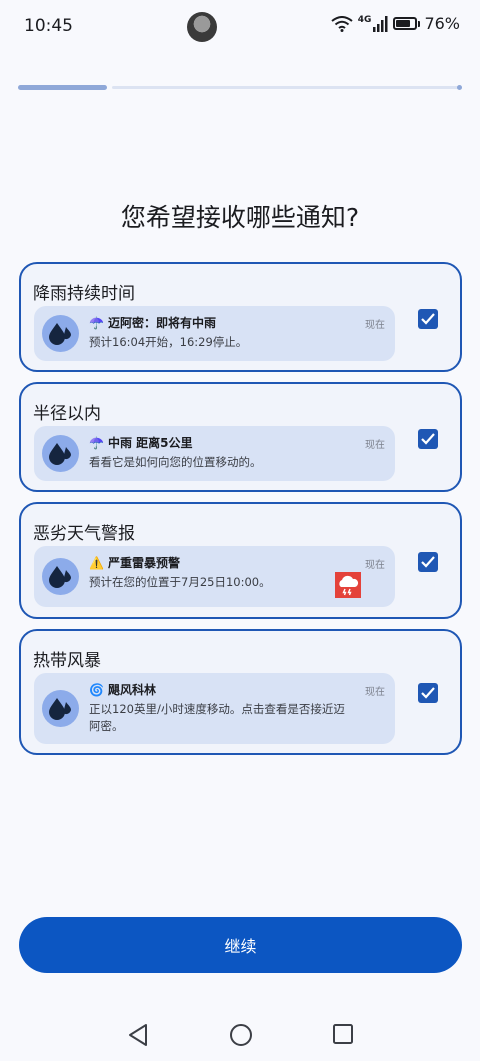 The width and height of the screenshot is (480, 1061). Describe the element at coordinates (67, 414) in the screenshot. I see `option-title: 半径以内` at that location.